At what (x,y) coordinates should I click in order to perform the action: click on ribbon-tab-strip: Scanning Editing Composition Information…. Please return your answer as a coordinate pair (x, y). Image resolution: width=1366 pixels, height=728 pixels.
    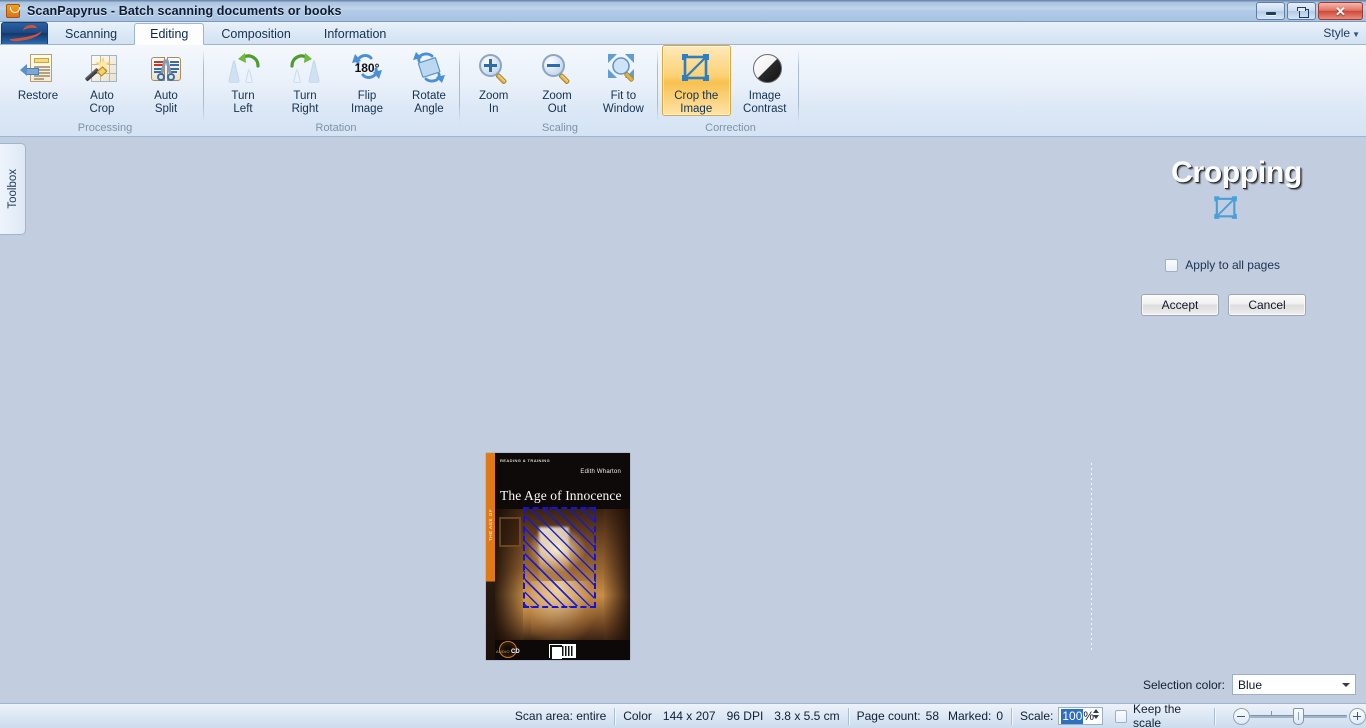
    Looking at the image, I should click on (683, 33).